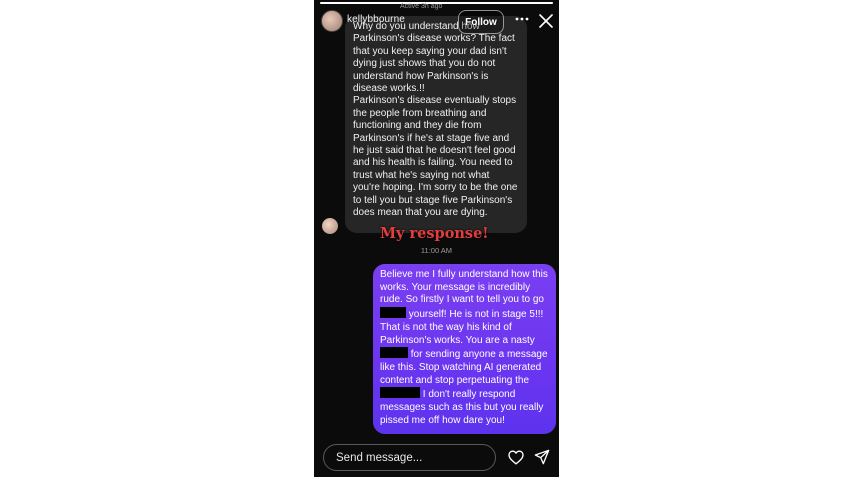 The height and width of the screenshot is (477, 848). What do you see at coordinates (436, 250) in the screenshot?
I see `message-timestamp: 11:00 AM` at bounding box center [436, 250].